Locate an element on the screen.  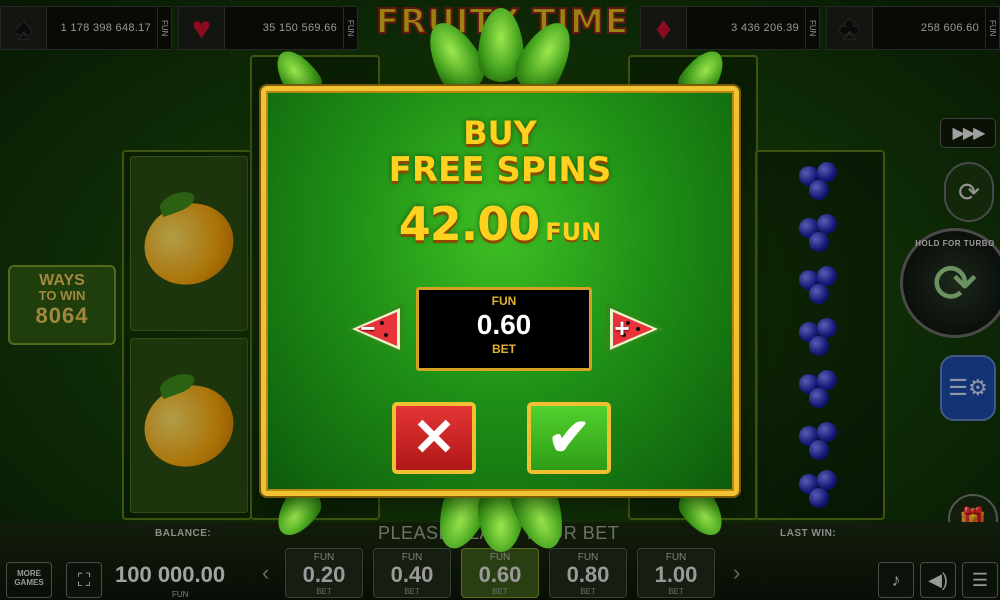
confirm-button: ✔ is located at coordinates (569, 438).